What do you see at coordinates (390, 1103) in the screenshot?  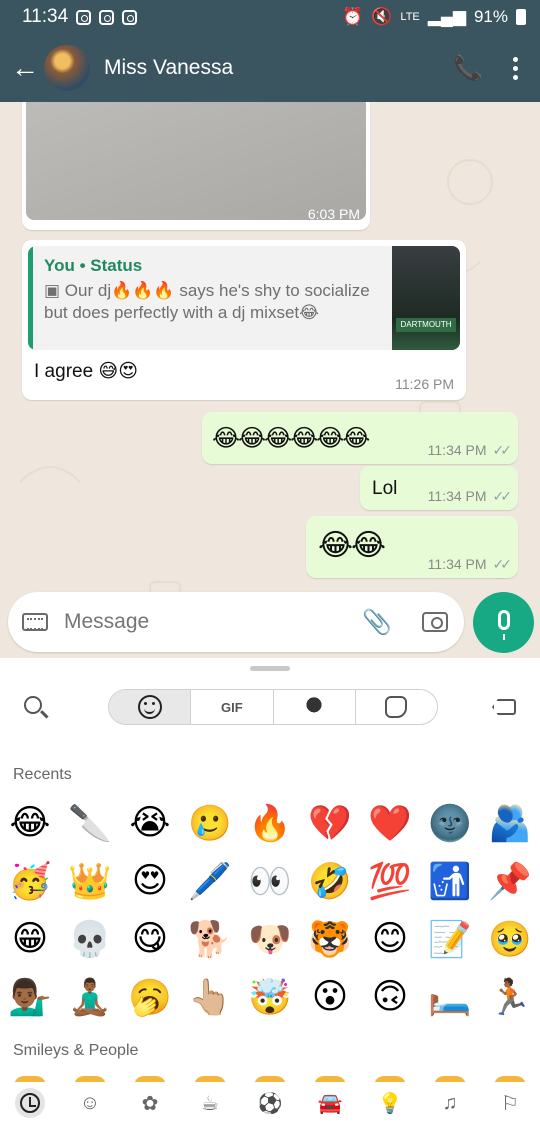 I see `category-objects: 💡` at bounding box center [390, 1103].